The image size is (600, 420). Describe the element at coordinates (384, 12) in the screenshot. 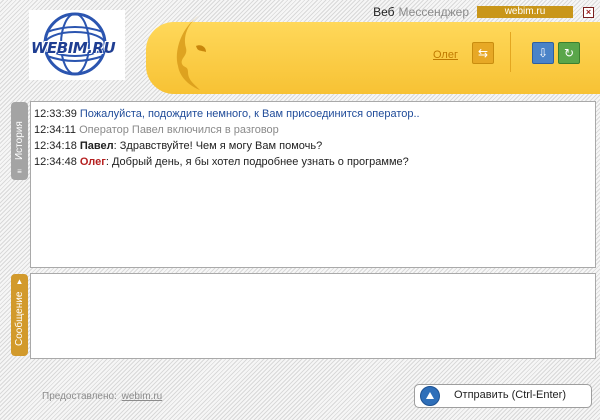

I see `brand-web: Веб` at that location.